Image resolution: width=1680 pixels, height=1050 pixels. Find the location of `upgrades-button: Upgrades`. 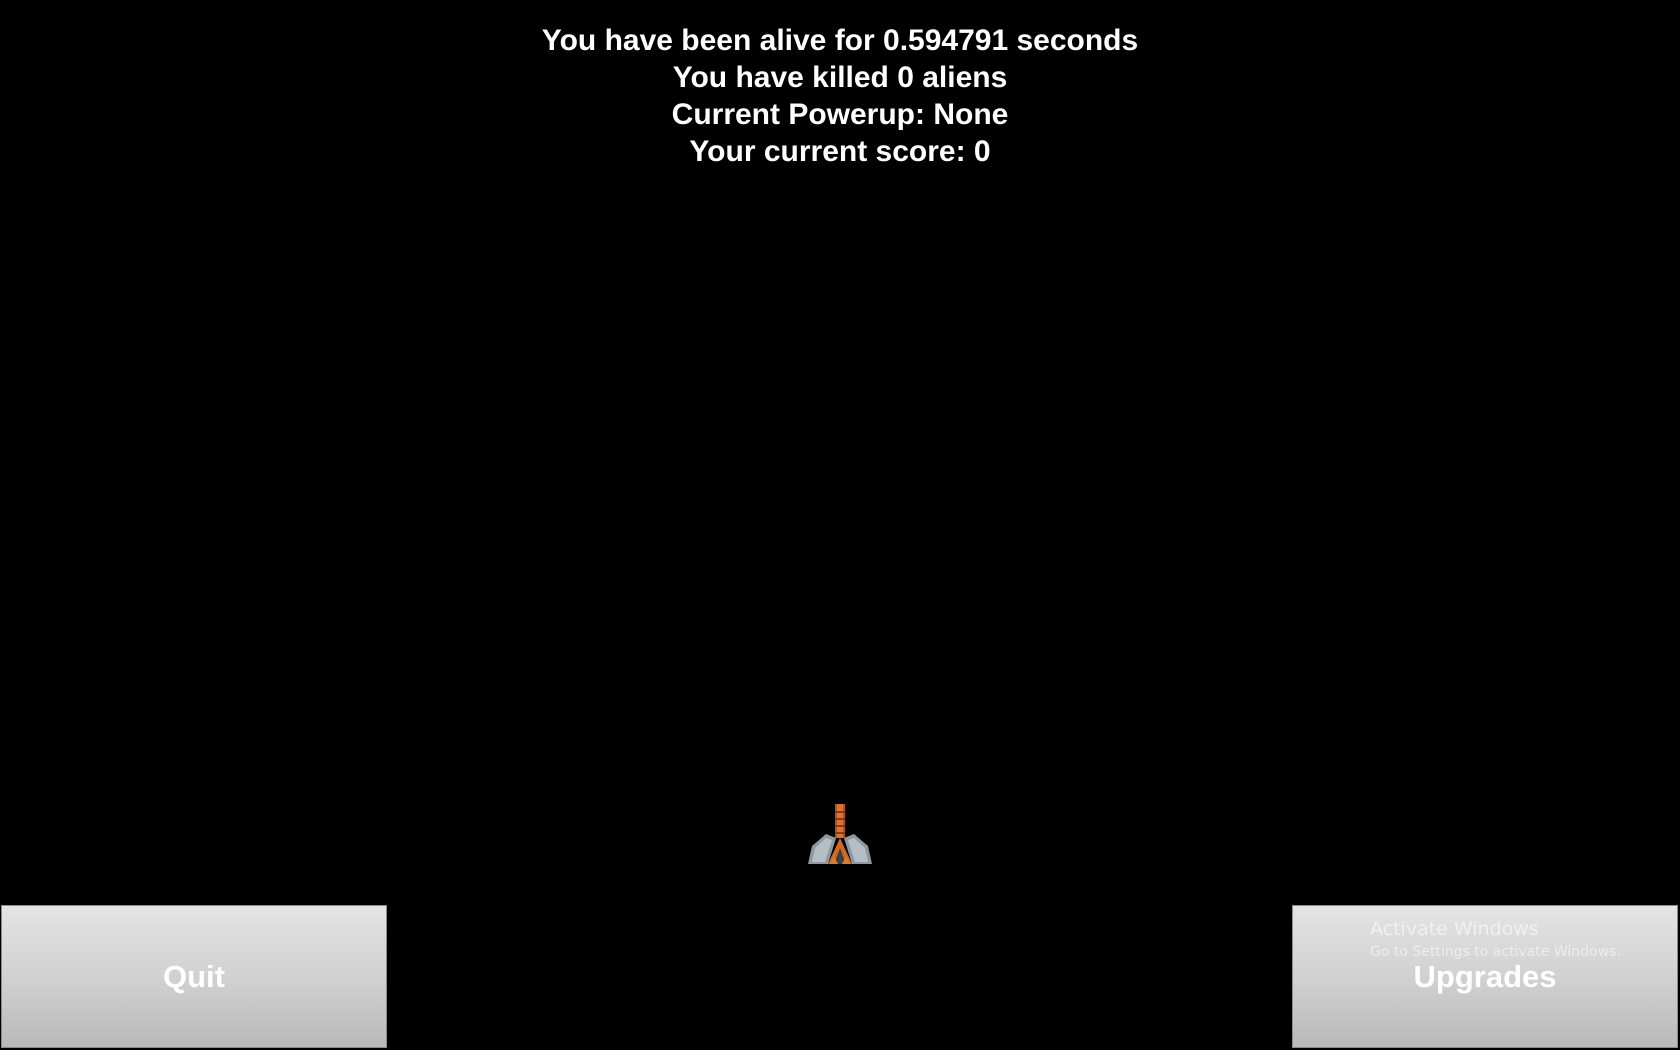

upgrades-button: Upgrades is located at coordinates (1485, 976).